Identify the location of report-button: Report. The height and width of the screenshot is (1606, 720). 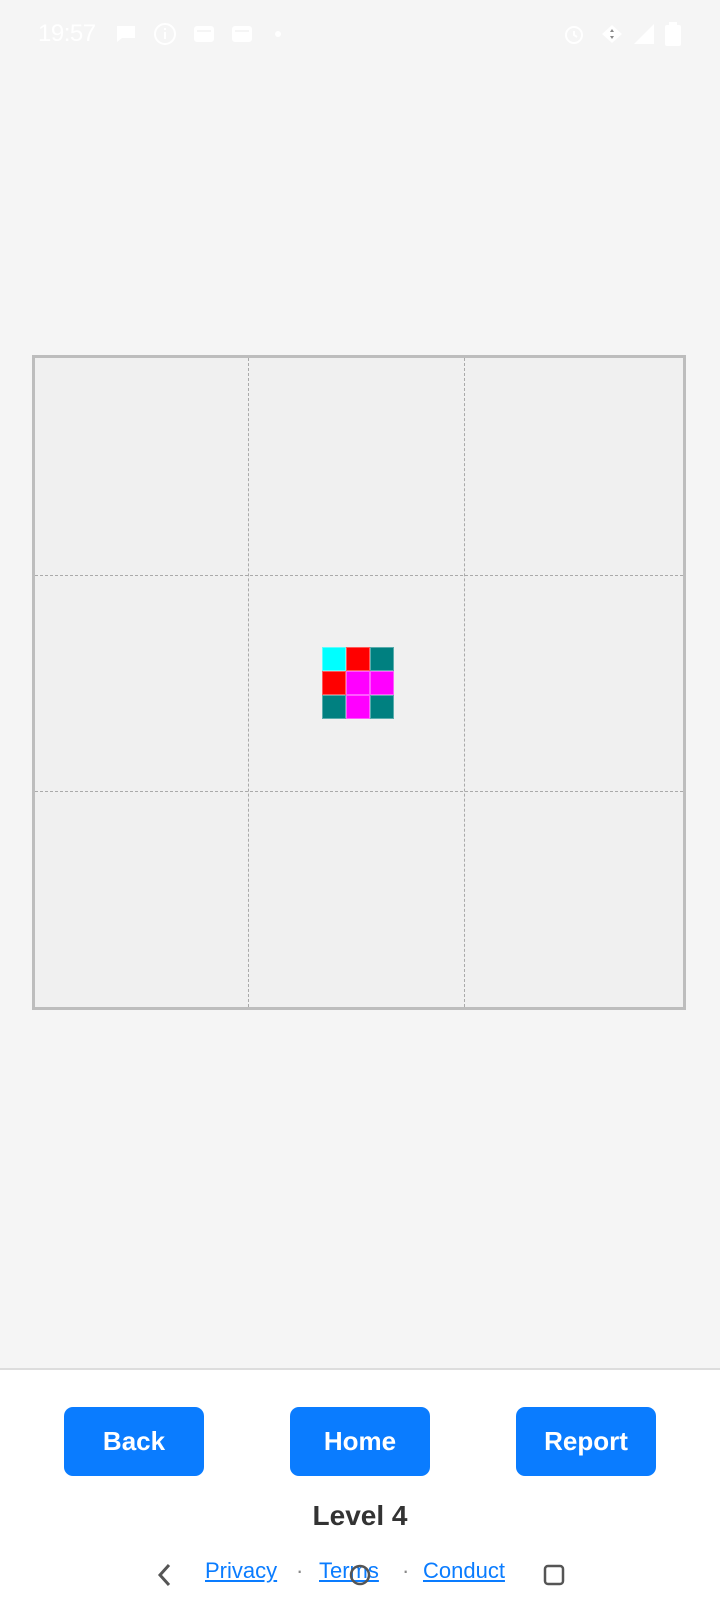
(586, 1441).